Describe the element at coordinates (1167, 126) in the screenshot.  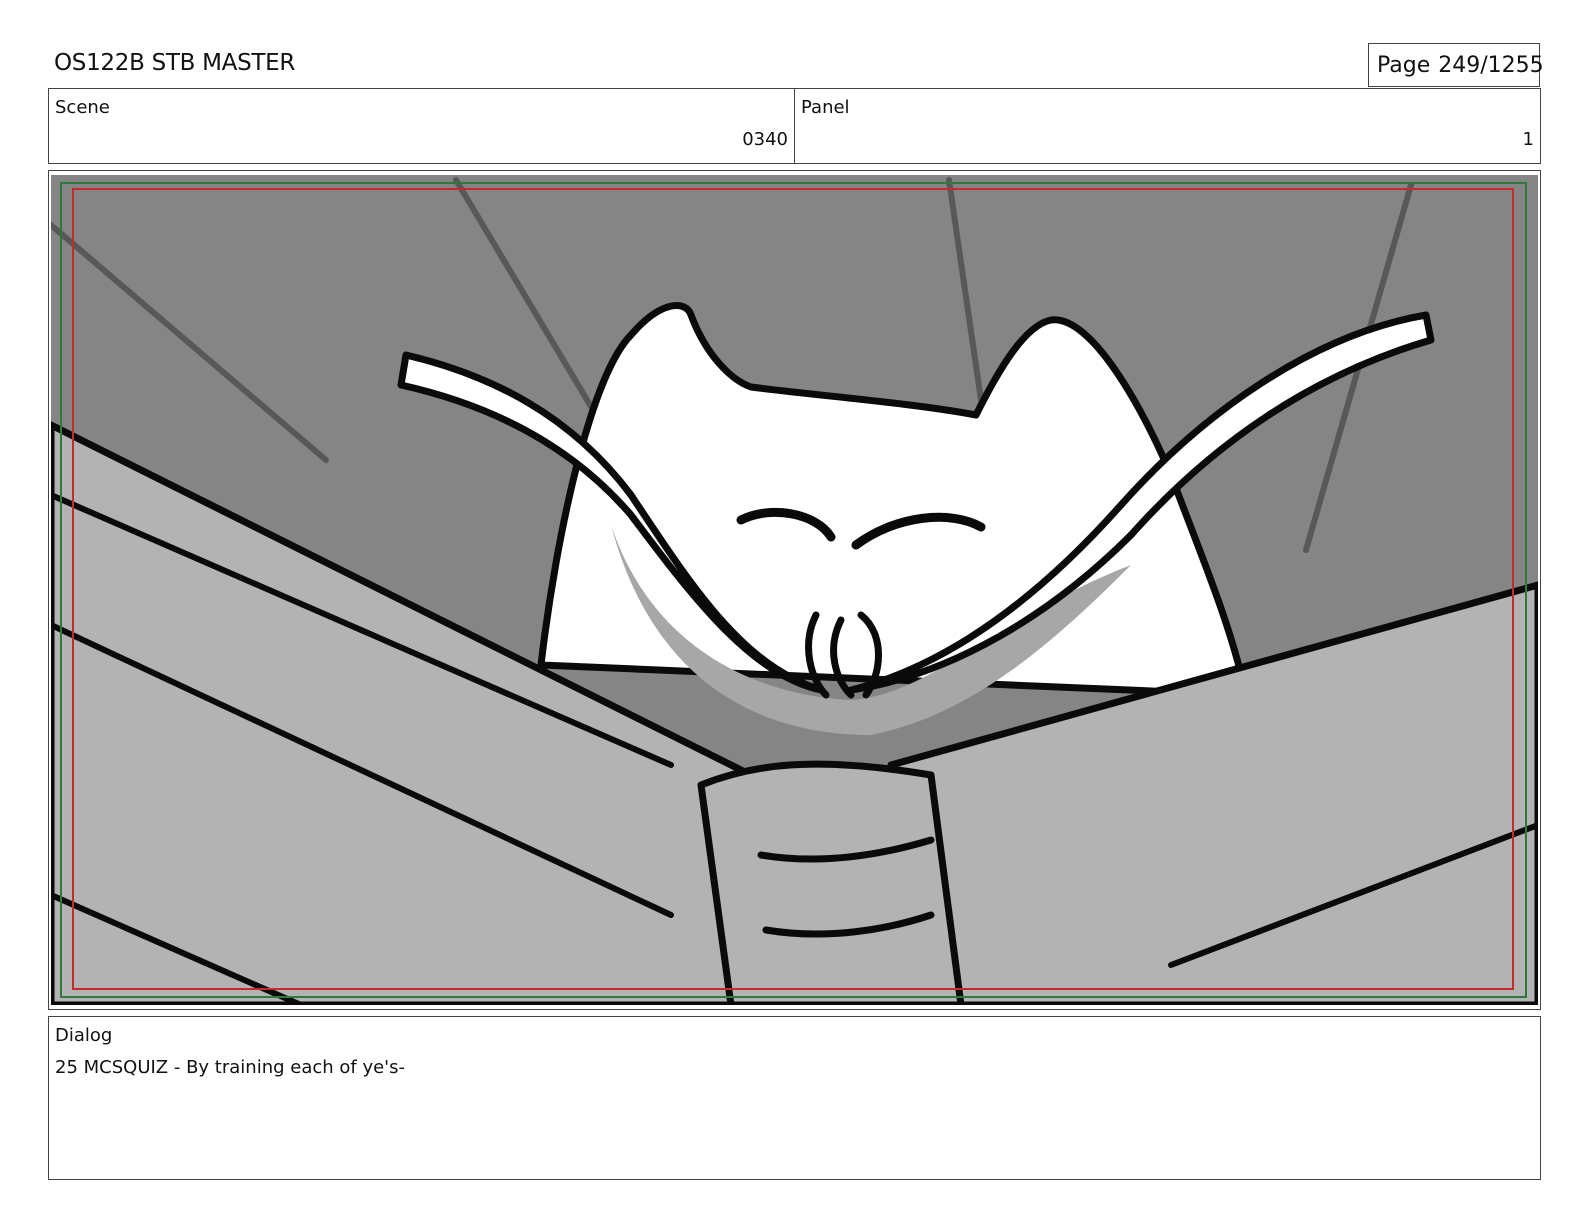
I see `panel-cell: Panel 1` at that location.